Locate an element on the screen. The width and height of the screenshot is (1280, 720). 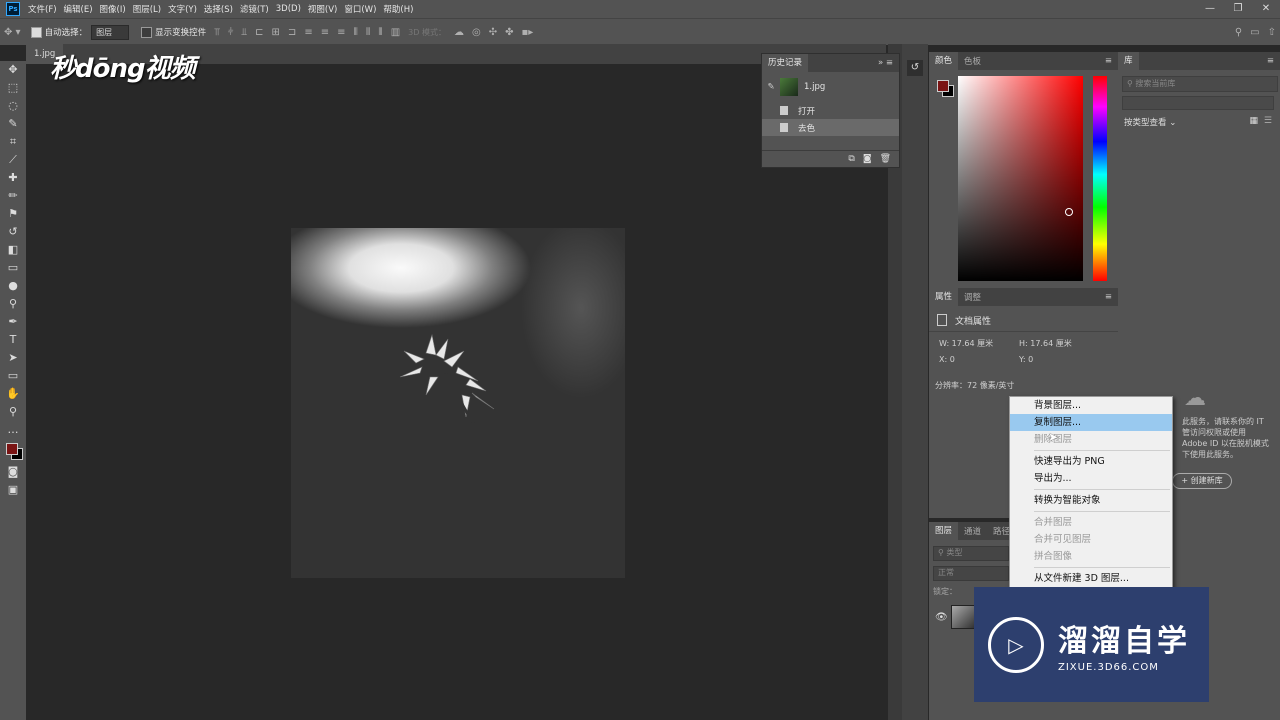
workspace-icon: ▭ is located at coordinates (1254, 32).